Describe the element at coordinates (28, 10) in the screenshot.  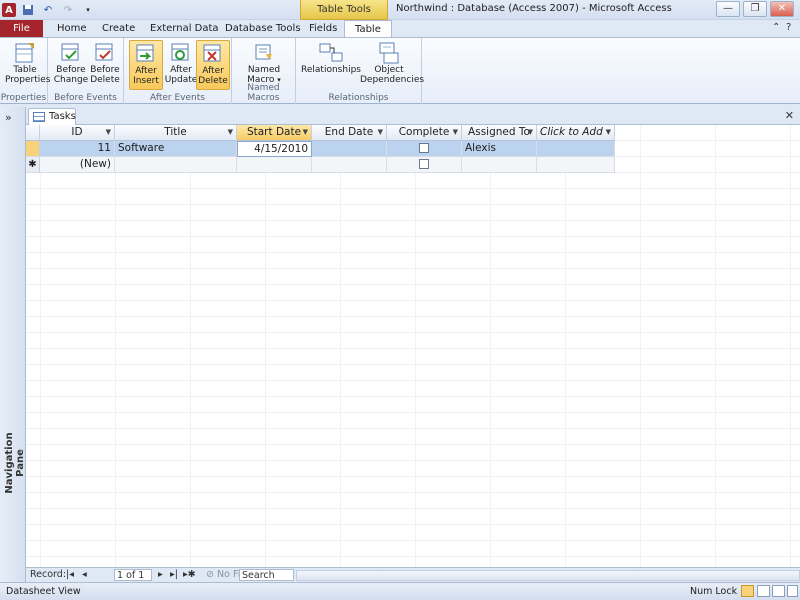
I see `save-icon` at that location.